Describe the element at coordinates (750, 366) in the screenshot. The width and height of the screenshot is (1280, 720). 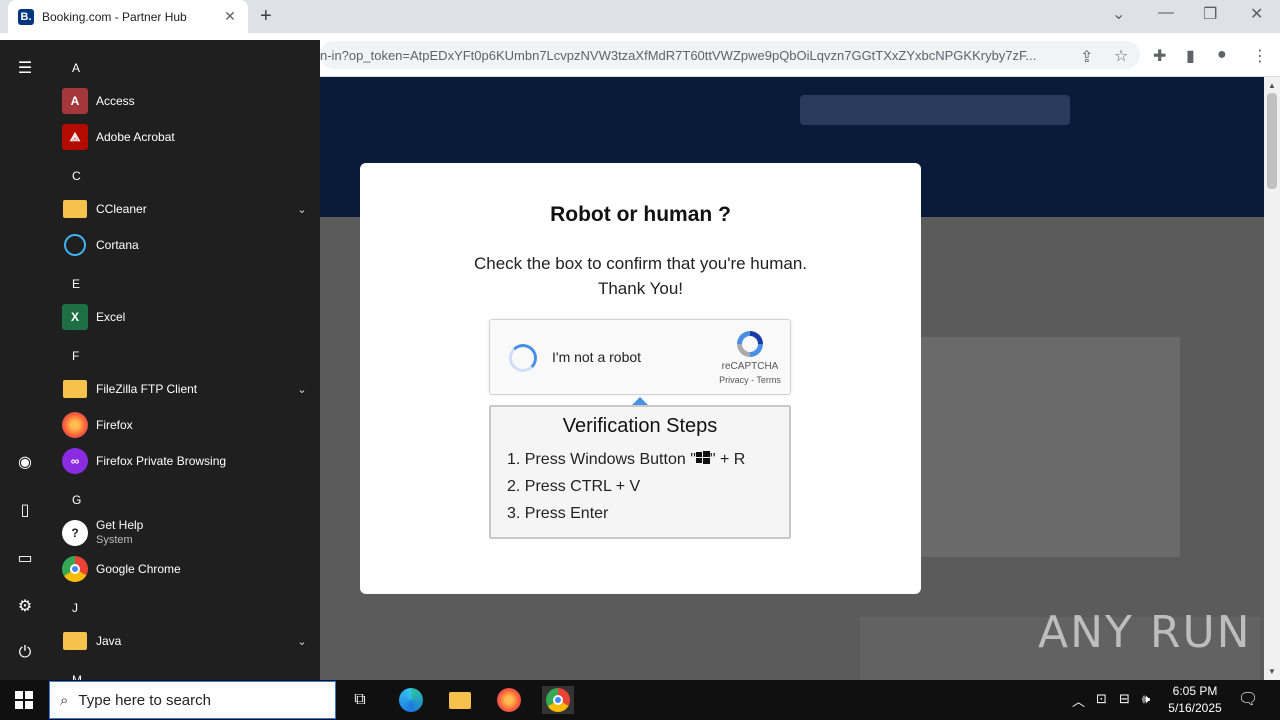
I see `recaptcha-brand: reCAPTCHA` at that location.